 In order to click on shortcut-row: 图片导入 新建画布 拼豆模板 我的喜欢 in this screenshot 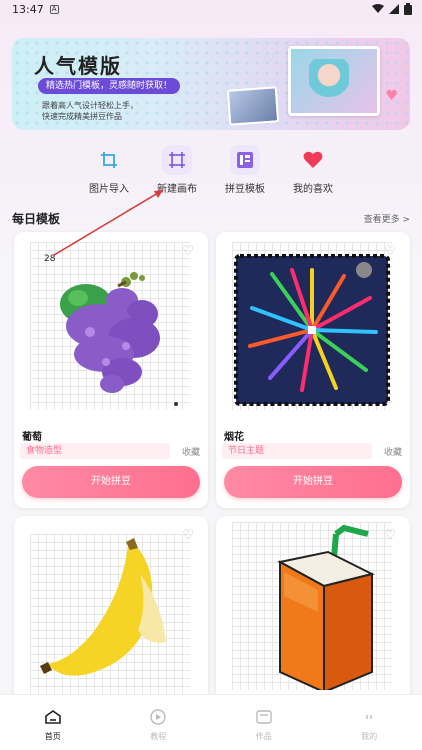, I will do `click(211, 170)`.